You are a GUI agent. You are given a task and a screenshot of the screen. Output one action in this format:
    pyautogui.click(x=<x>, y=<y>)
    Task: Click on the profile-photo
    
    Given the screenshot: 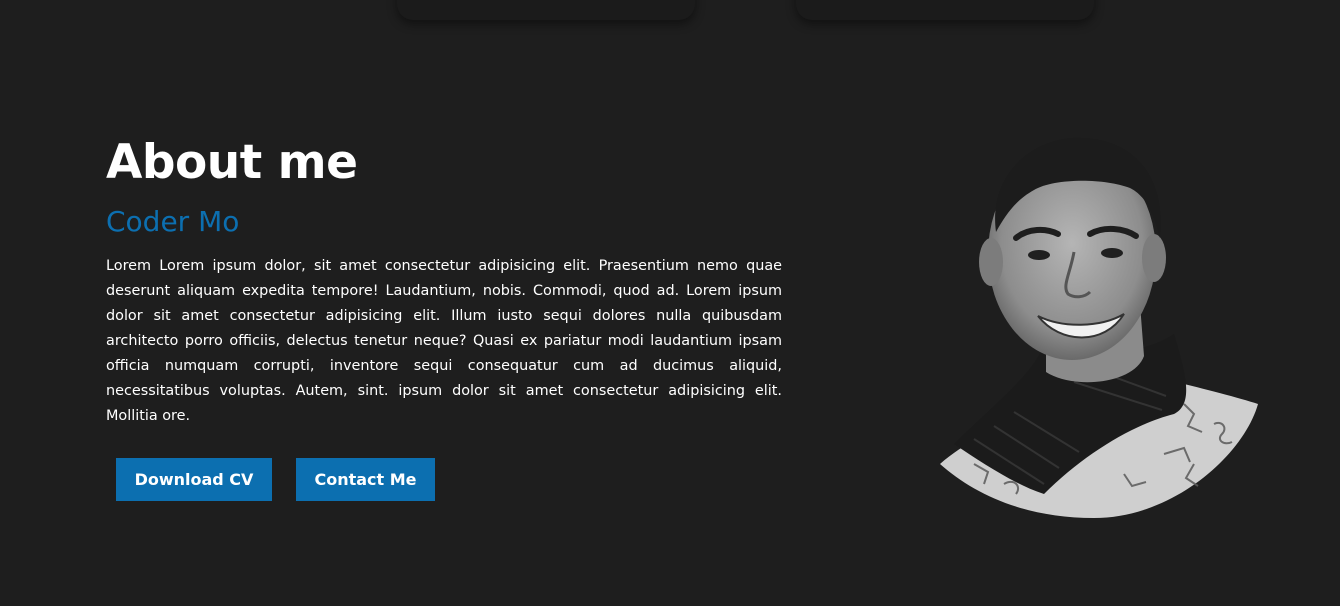 What is the action you would take?
    pyautogui.click(x=1099, y=327)
    